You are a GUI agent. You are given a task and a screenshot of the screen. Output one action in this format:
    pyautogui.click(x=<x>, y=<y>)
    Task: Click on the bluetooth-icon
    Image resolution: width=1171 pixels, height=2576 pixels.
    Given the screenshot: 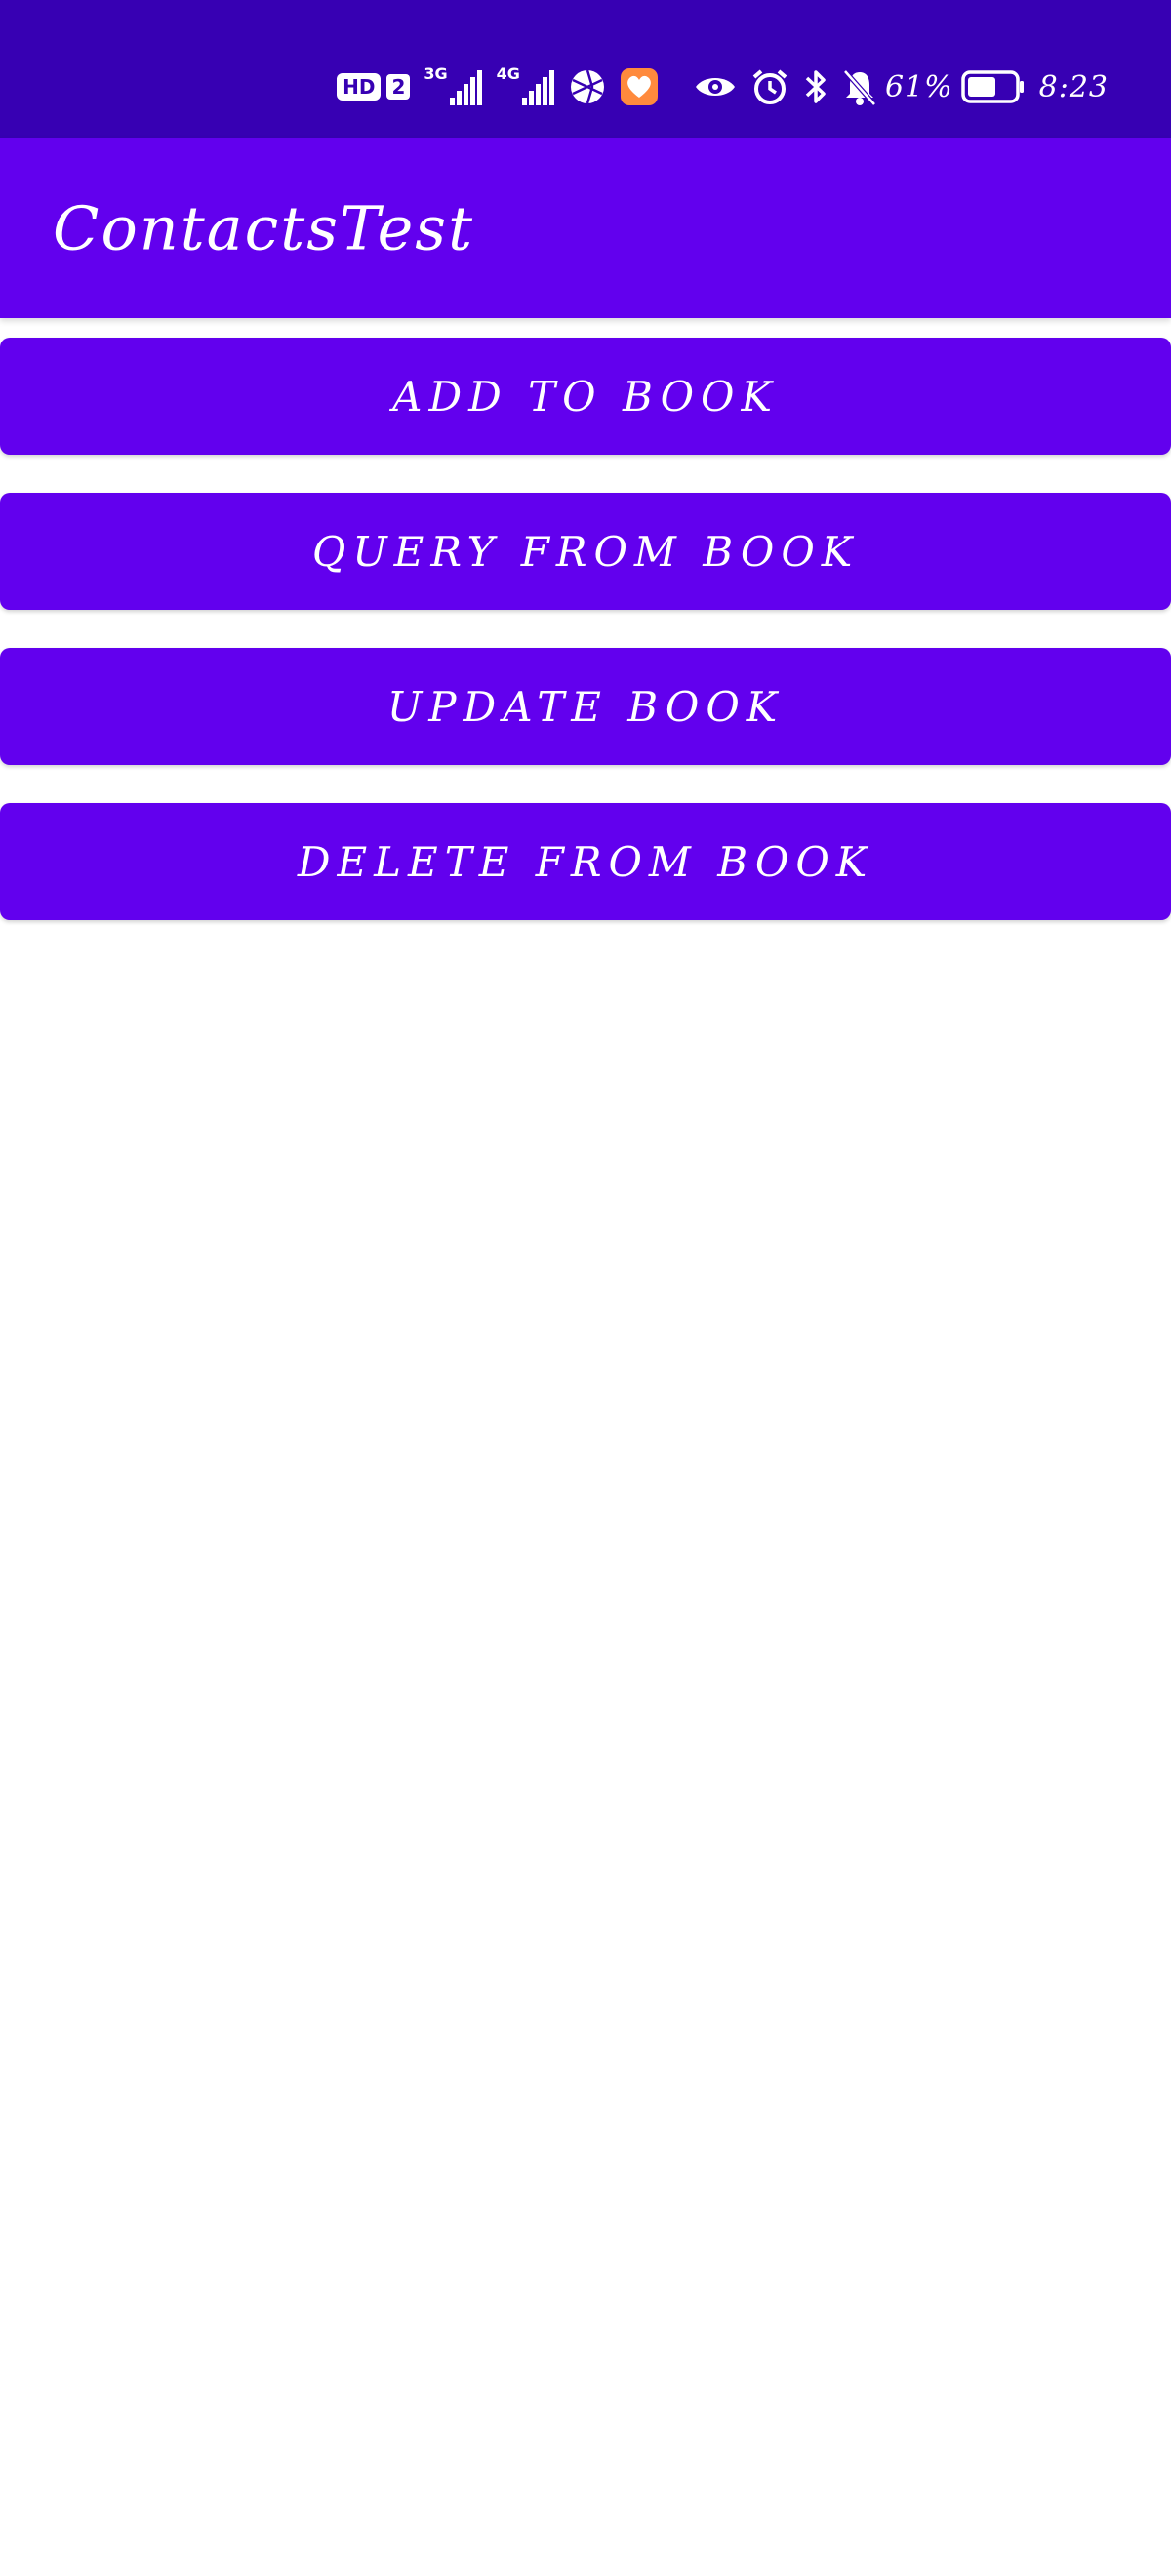 What is the action you would take?
    pyautogui.click(x=815, y=86)
    